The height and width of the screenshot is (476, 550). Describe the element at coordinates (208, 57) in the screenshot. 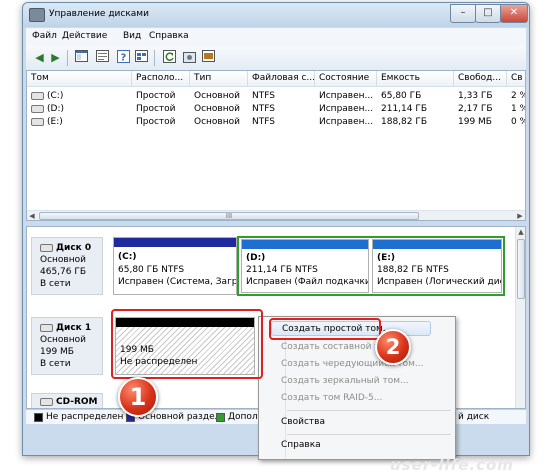

I see `disk-icon` at that location.